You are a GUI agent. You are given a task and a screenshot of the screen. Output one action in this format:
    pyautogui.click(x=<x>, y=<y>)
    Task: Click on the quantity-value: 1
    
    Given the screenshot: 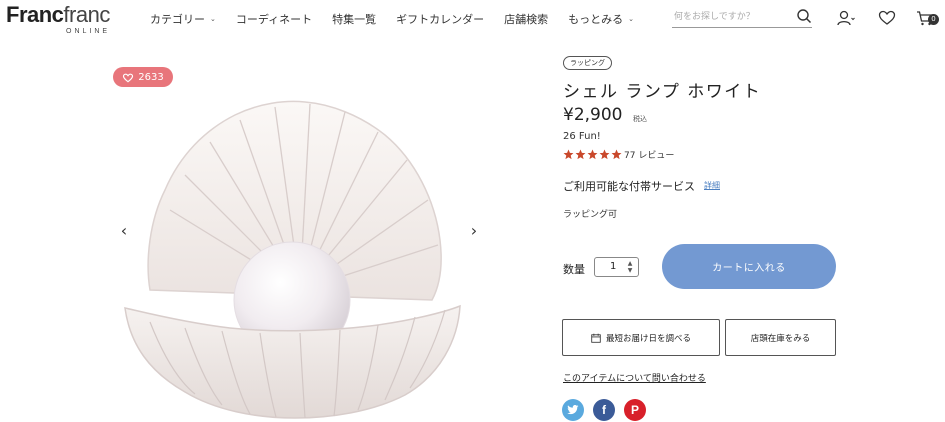 What is the action you would take?
    pyautogui.click(x=613, y=266)
    